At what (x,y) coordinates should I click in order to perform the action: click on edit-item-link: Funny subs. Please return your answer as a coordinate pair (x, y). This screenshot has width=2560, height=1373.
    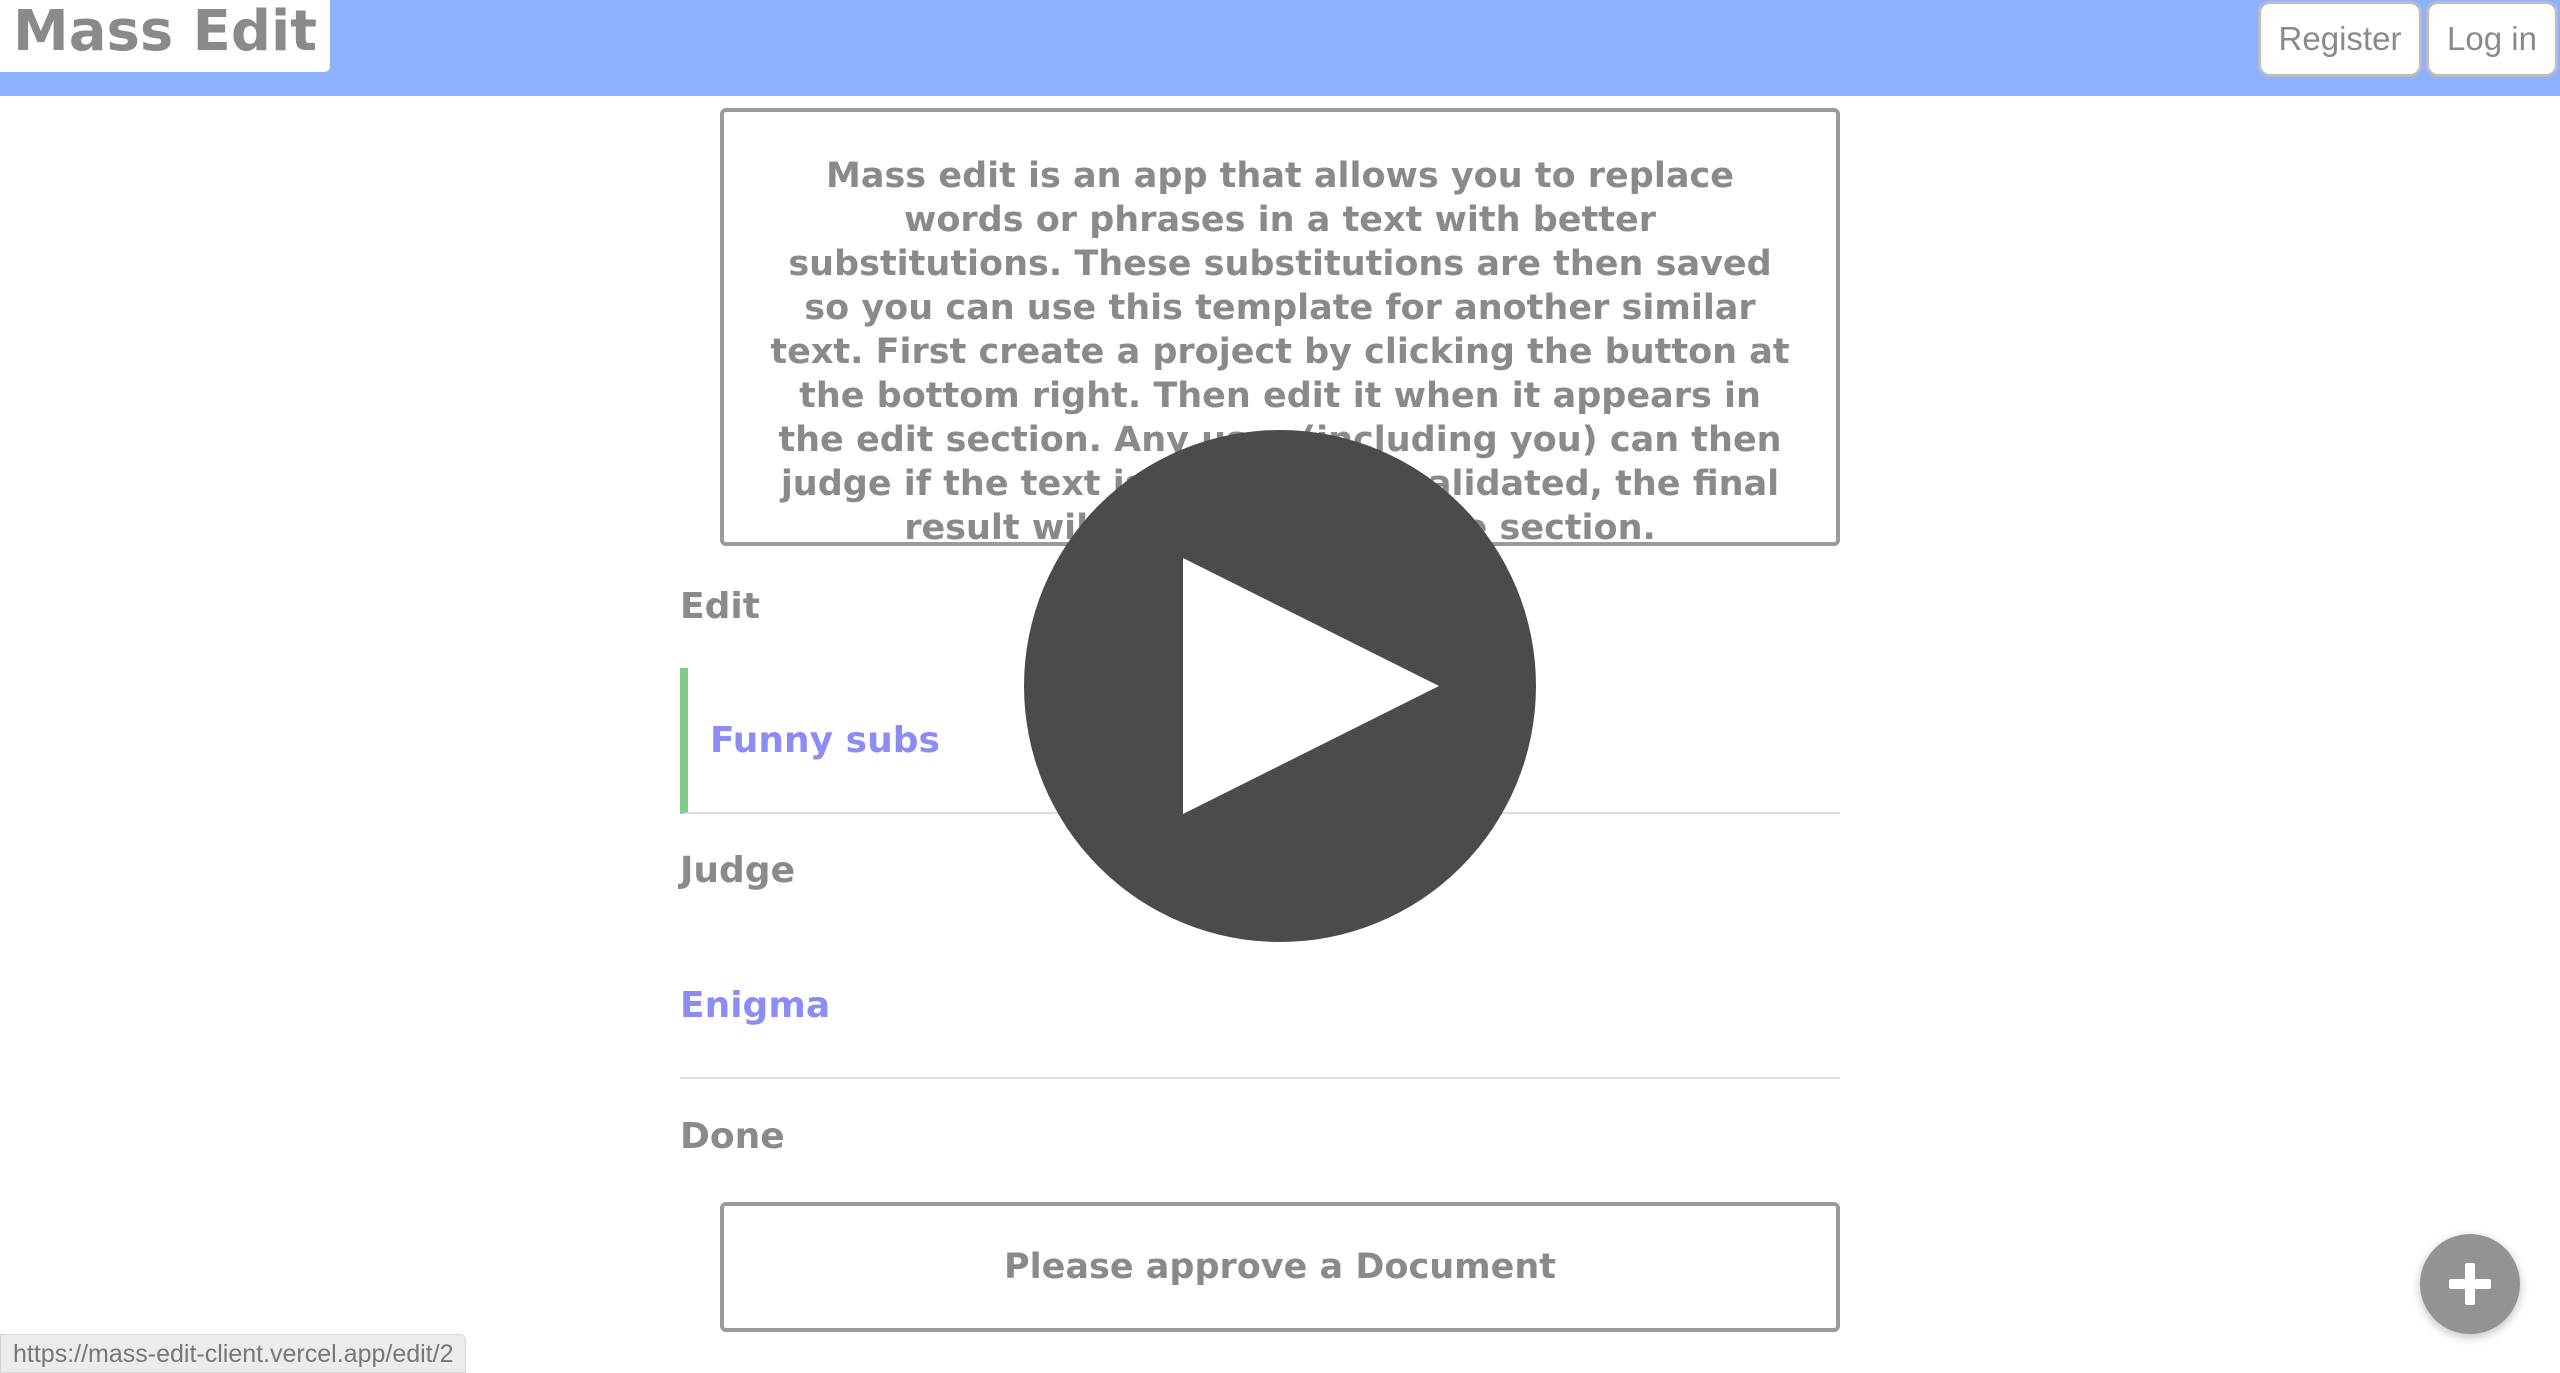
    Looking at the image, I should click on (825, 740).